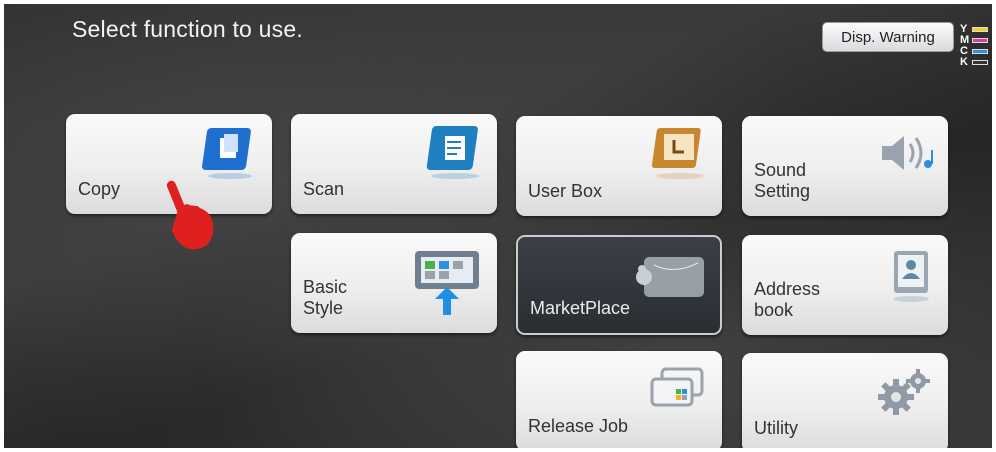  Describe the element at coordinates (394, 283) in the screenshot. I see `basic-style-tile: Basic Style` at that location.